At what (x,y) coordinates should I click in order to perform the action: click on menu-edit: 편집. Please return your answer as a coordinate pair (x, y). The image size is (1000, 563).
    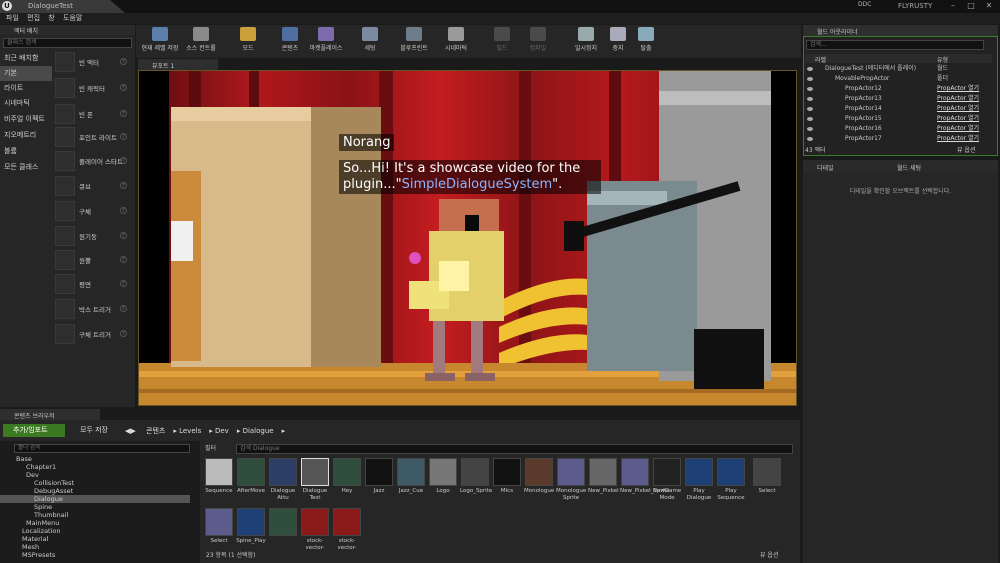
    Looking at the image, I should click on (33, 18).